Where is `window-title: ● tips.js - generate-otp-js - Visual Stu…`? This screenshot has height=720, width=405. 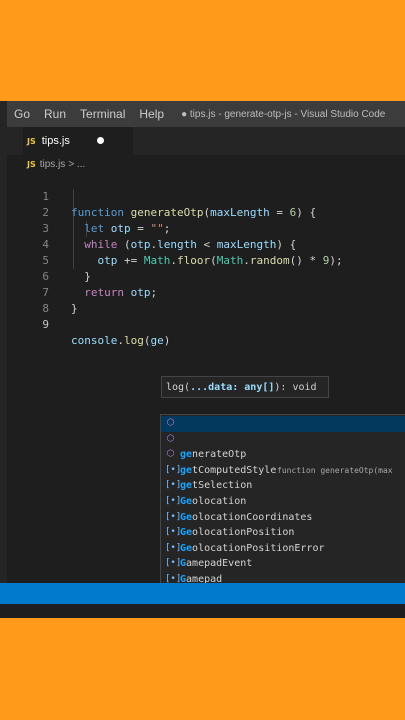
window-title: ● tips.js - generate-otp-js - Visual Stu… is located at coordinates (283, 114).